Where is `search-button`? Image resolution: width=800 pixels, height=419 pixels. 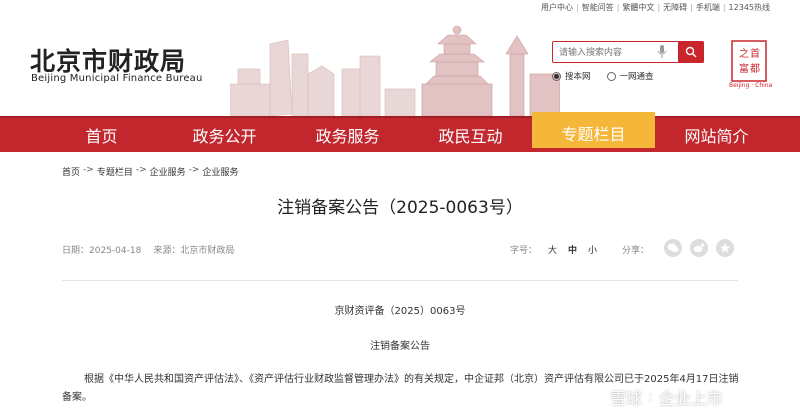
search-button is located at coordinates (691, 52).